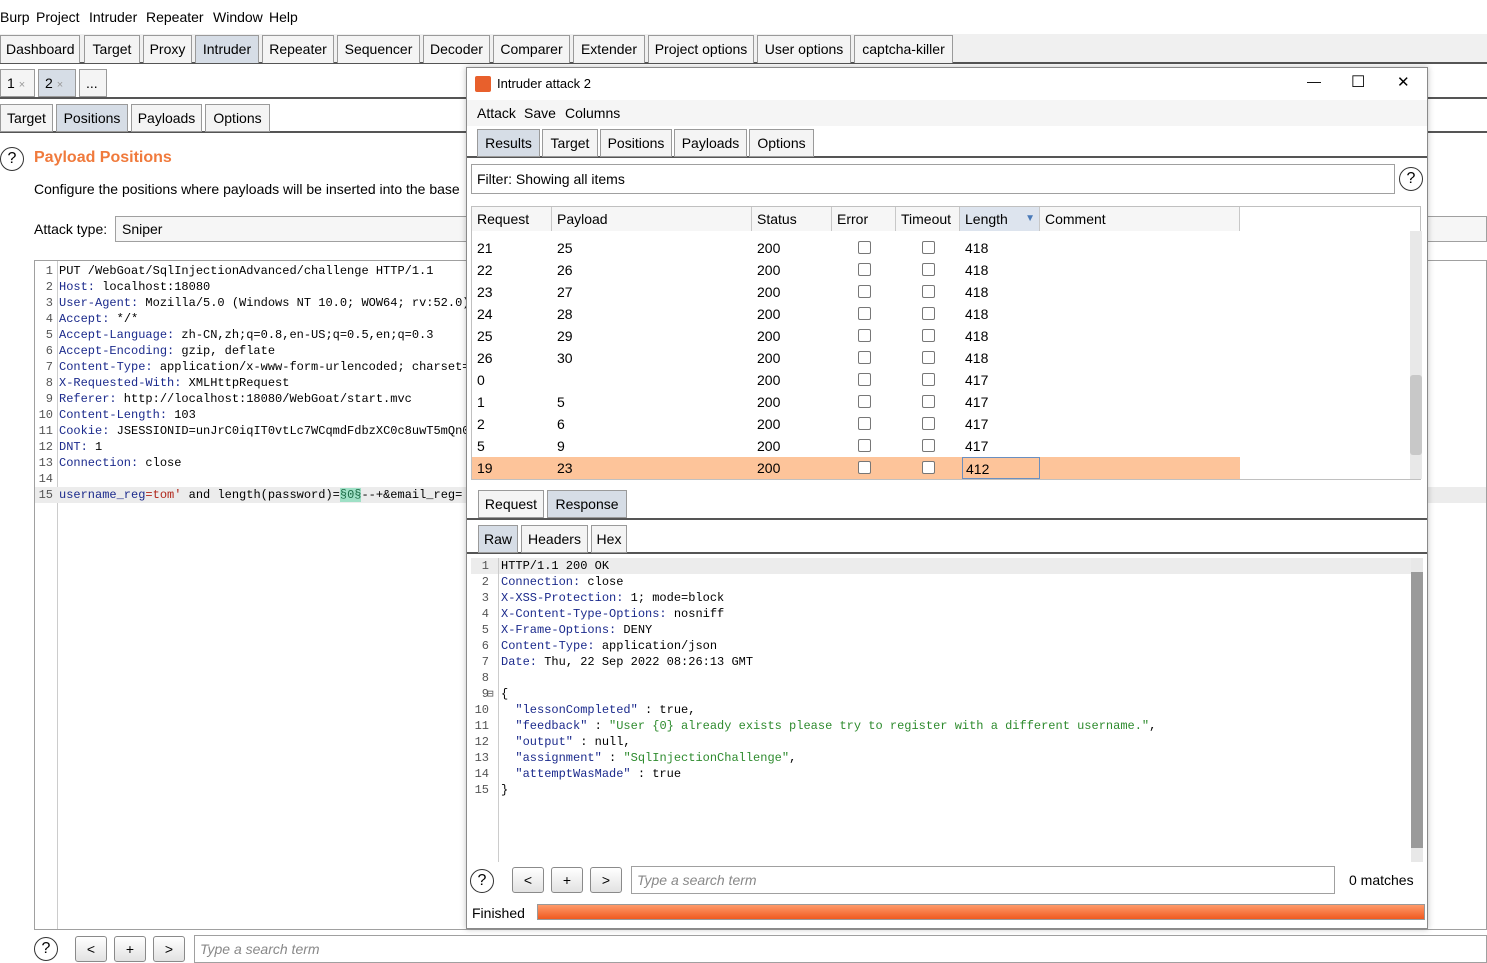  What do you see at coordinates (456, 49) in the screenshot?
I see `tab-decoder: Decoder` at bounding box center [456, 49].